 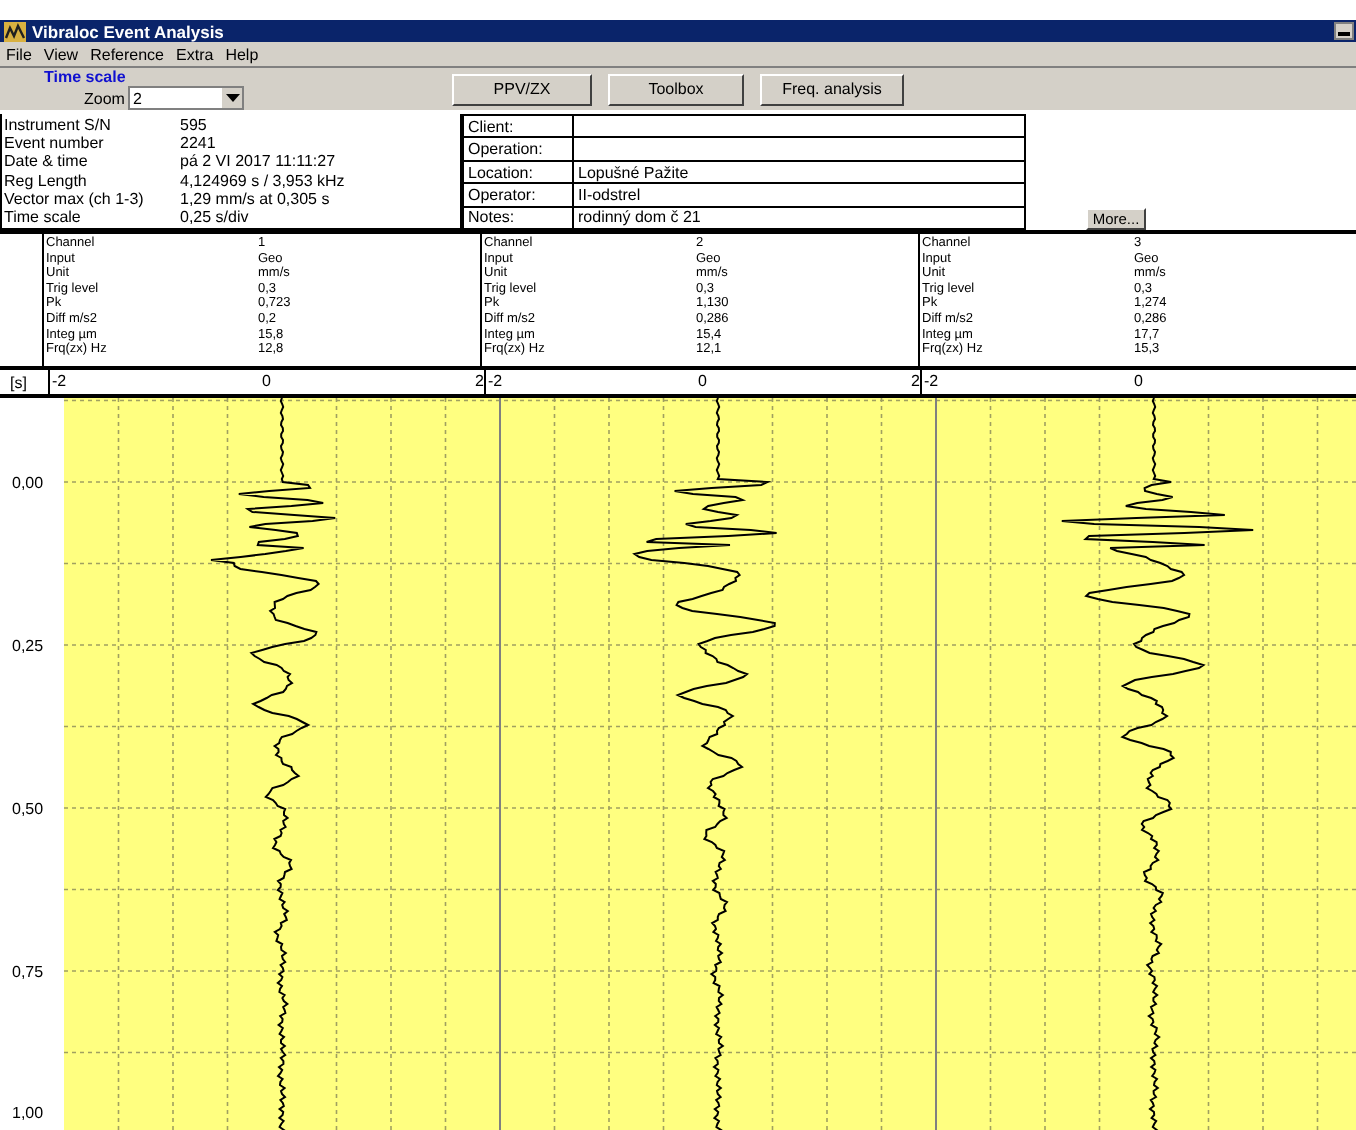 What do you see at coordinates (259, 161) in the screenshot?
I see `info-value: pá 2 VI 2017 11:11:27` at bounding box center [259, 161].